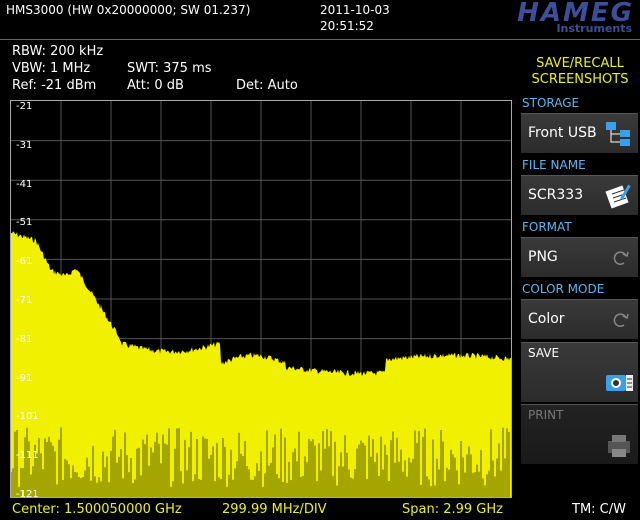 The width and height of the screenshot is (640, 520). I want to click on device-model: HMS3000 (HW 0x20000000; SW 01.237), so click(128, 10).